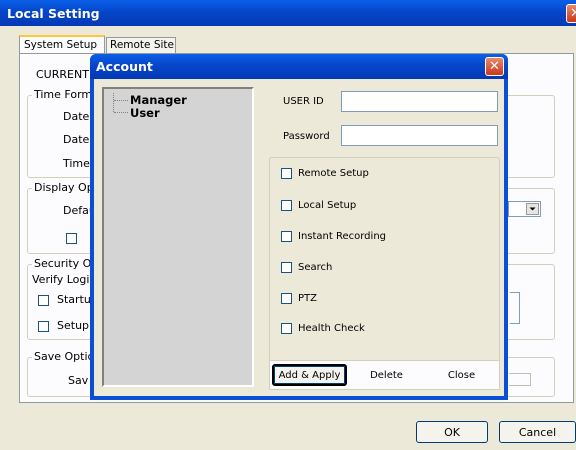 The image size is (576, 450). I want to click on tab-remote-site: Remote Site, so click(141, 45).